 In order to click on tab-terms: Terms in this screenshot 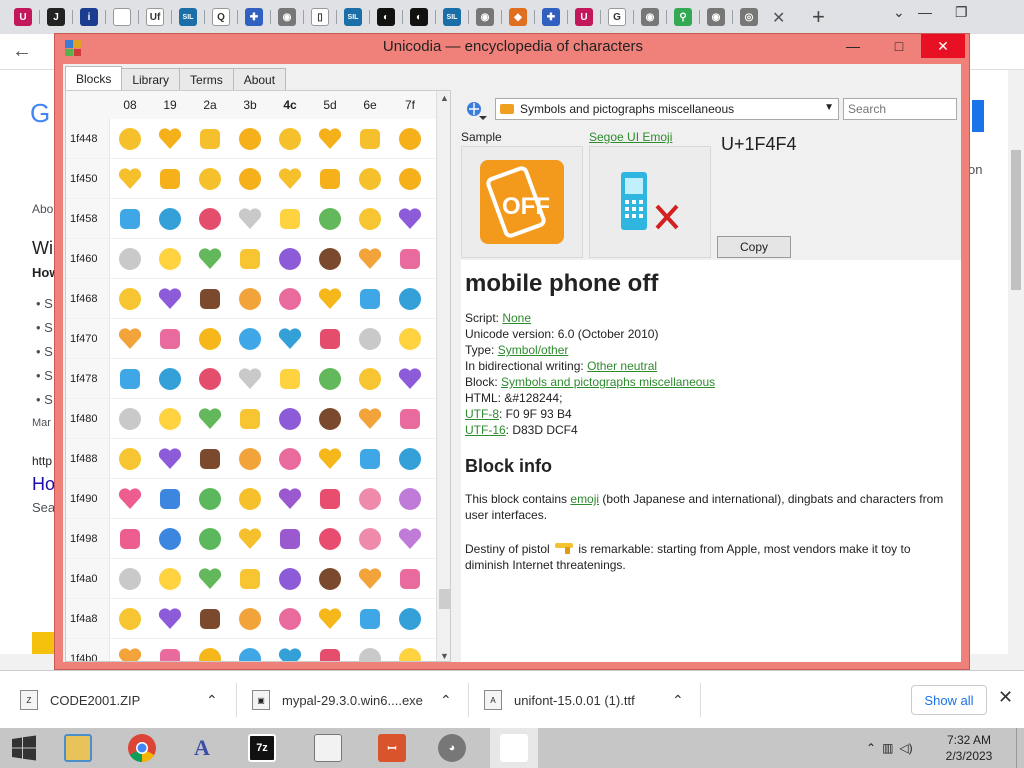, I will do `click(206, 79)`.